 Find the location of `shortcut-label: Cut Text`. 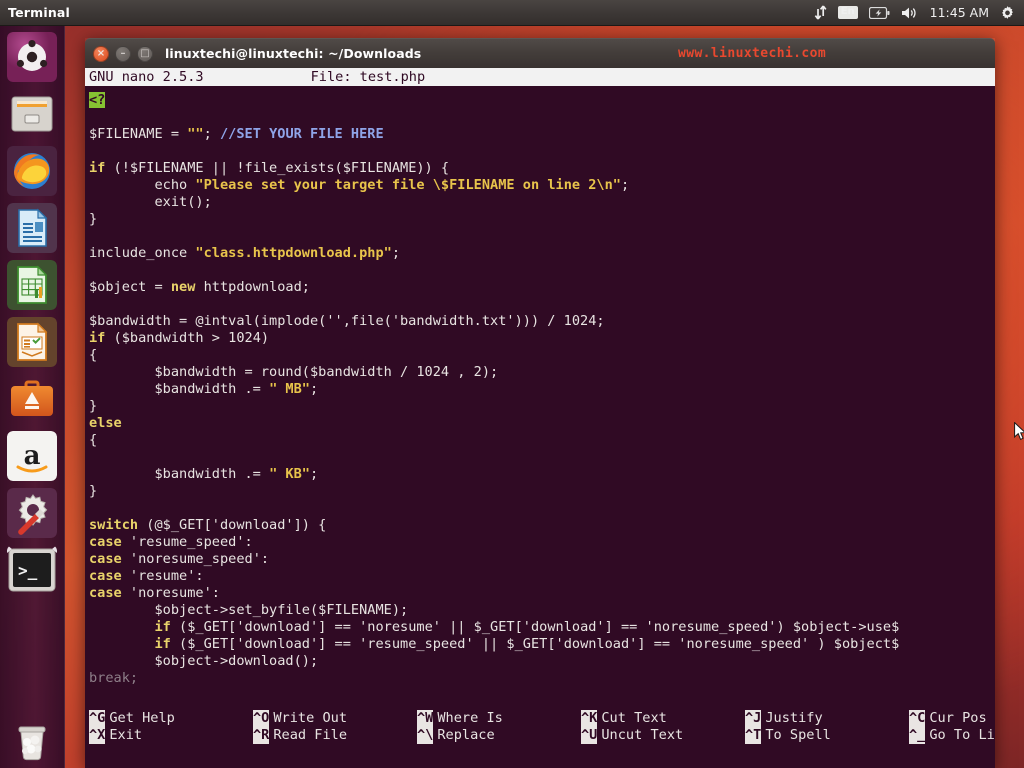

shortcut-label: Cut Text is located at coordinates (634, 718).